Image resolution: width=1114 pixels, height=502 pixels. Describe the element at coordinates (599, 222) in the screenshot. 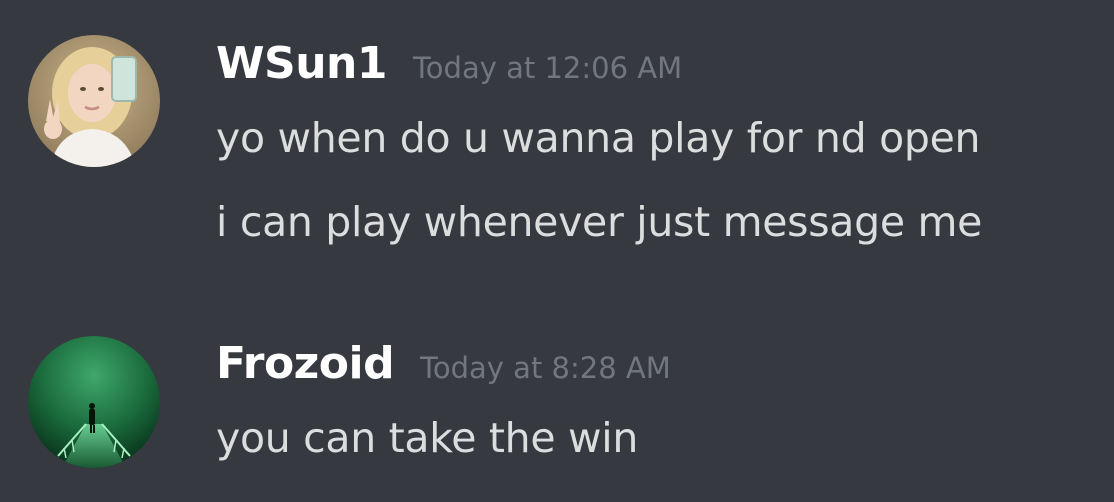

I see `message-text: i can play whenever just message me` at that location.